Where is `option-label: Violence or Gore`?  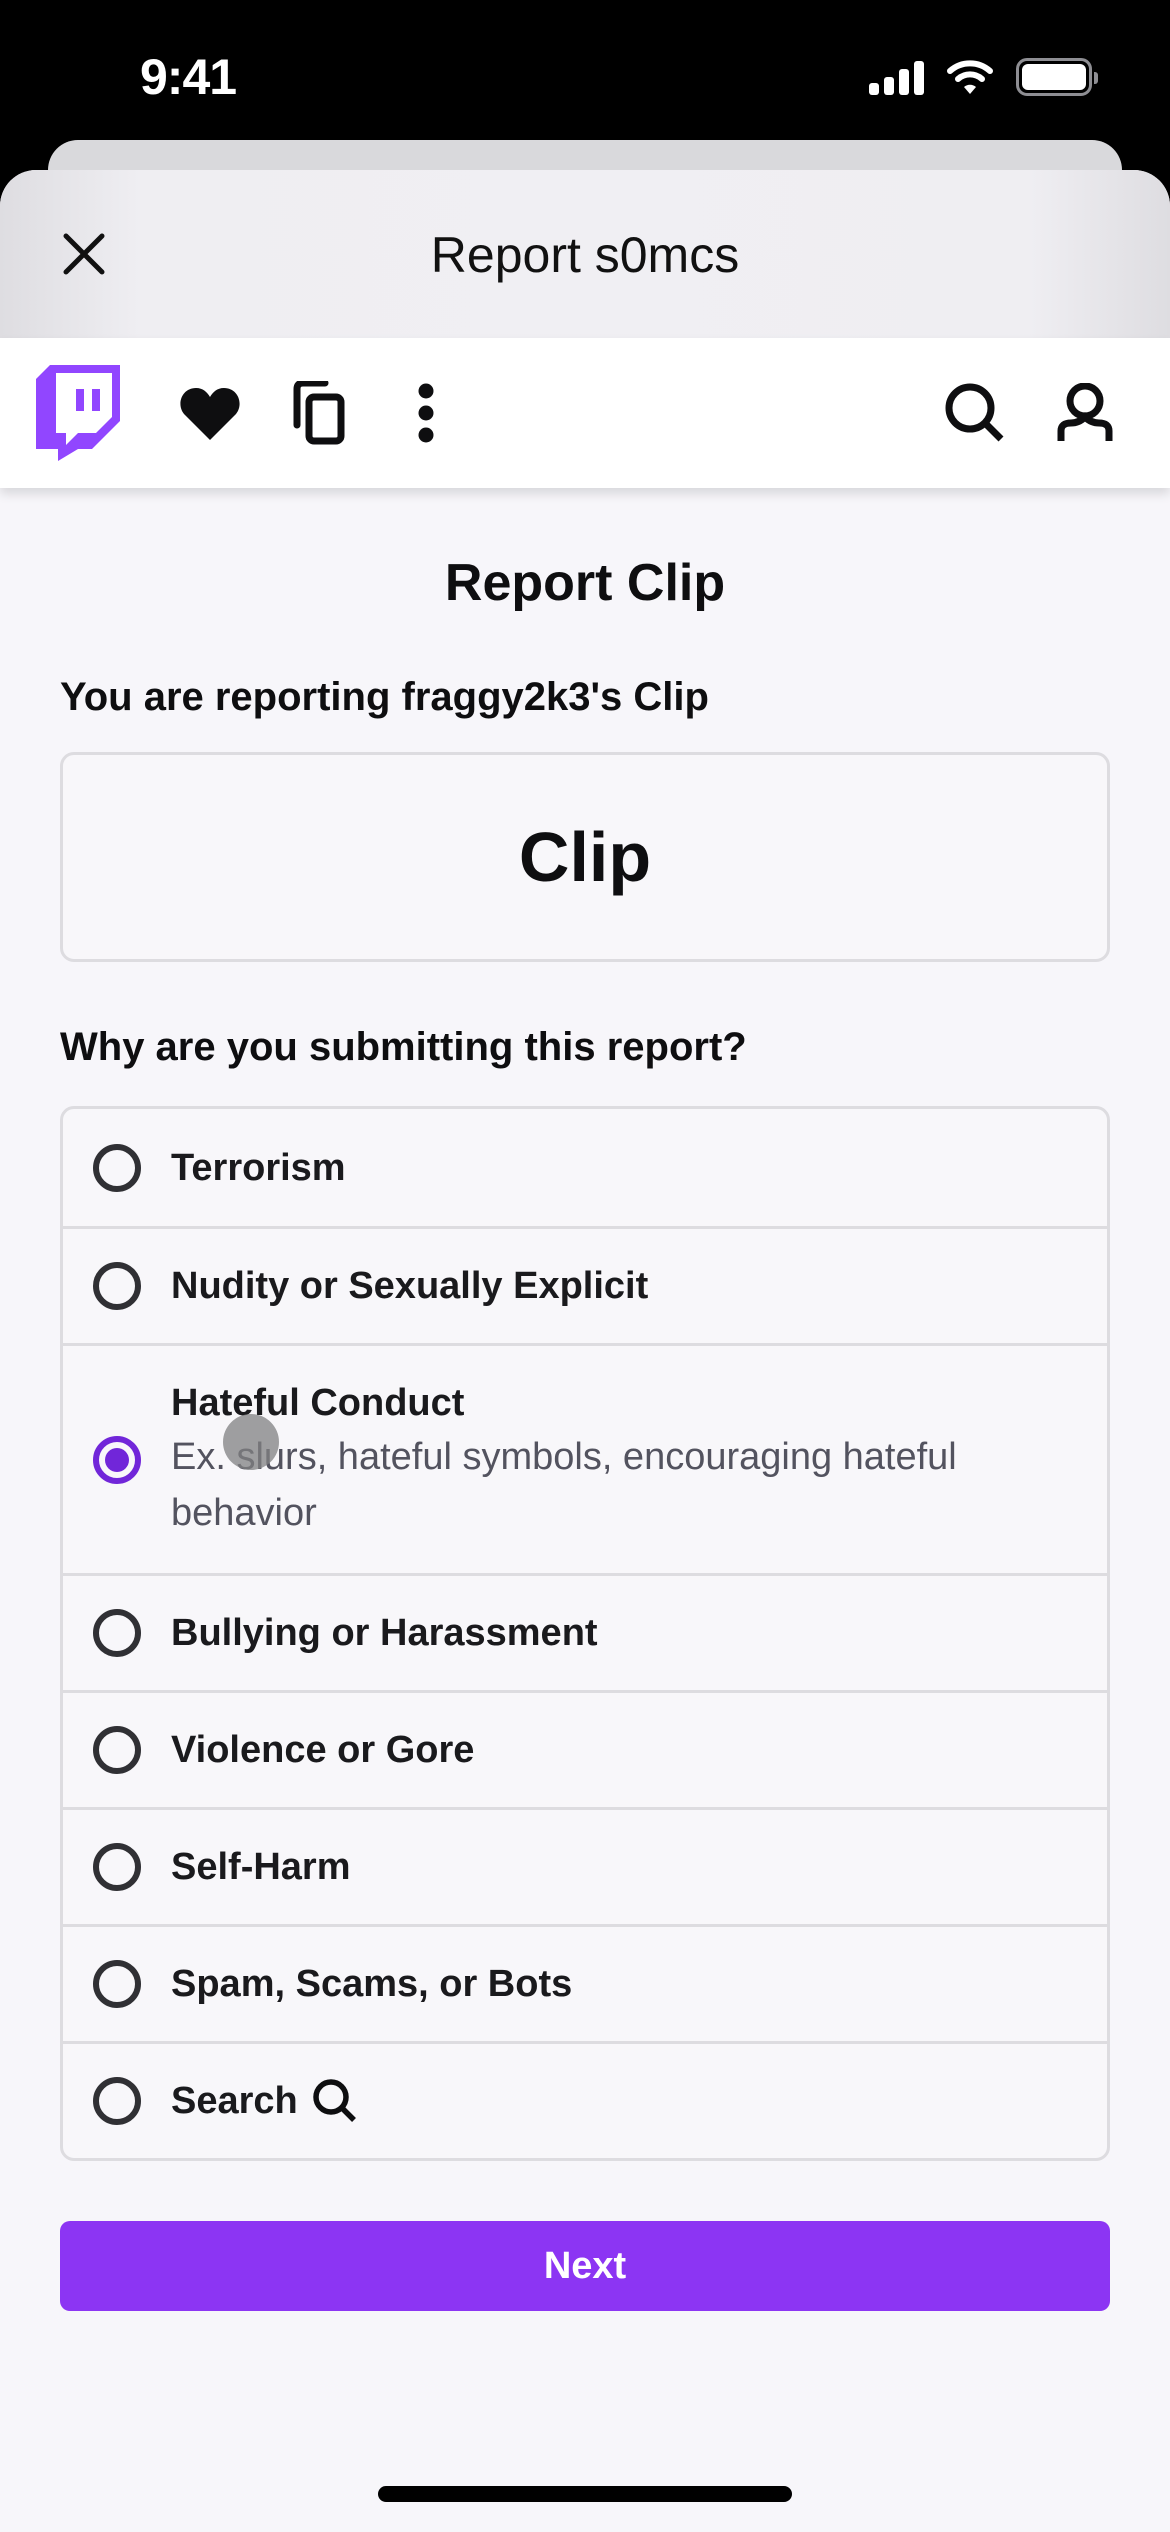 option-label: Violence or Gore is located at coordinates (323, 1750).